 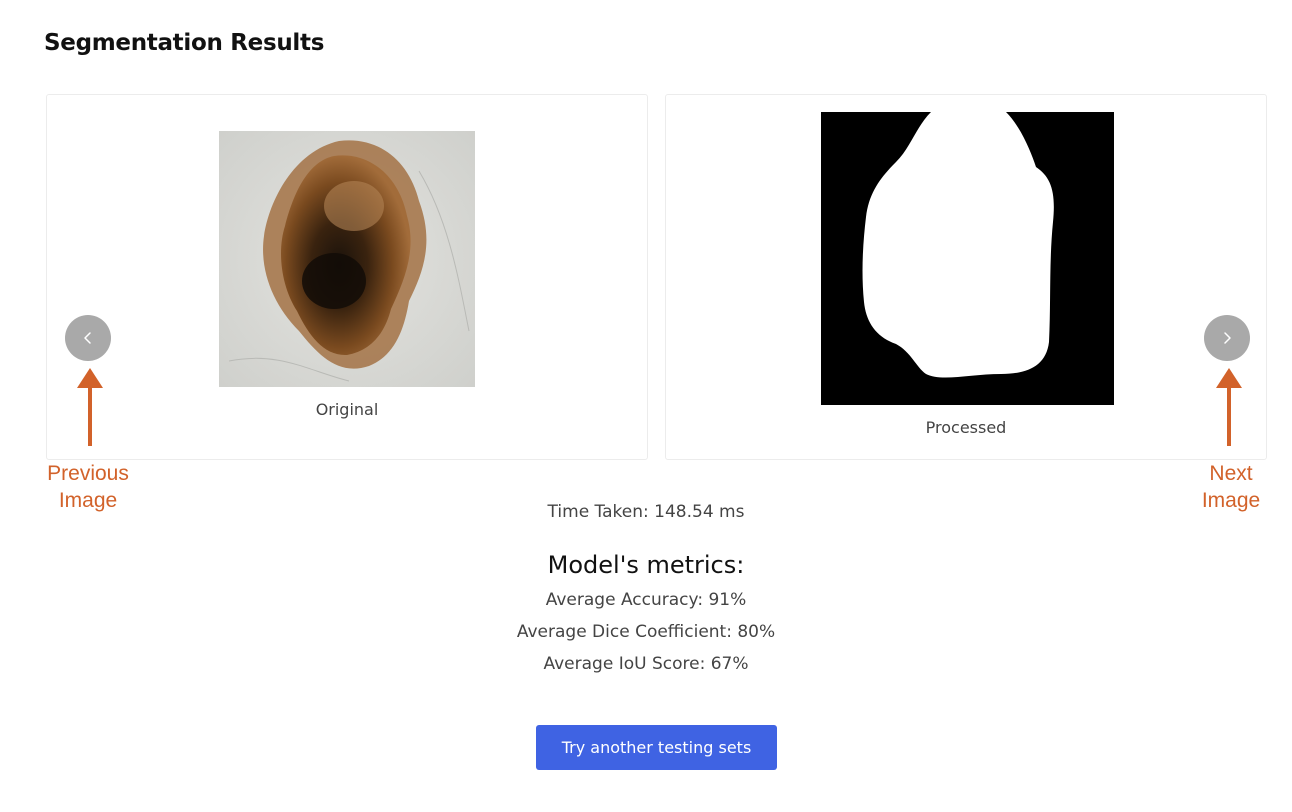 I want to click on next-annotation-arrow, so click(x=1229, y=407).